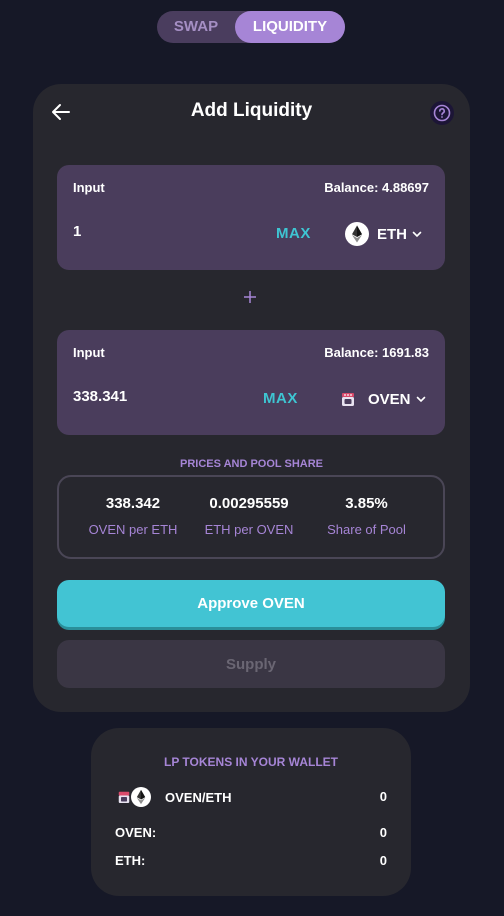 Image resolution: width=504 pixels, height=916 pixels. What do you see at coordinates (148, 396) in the screenshot?
I see `amount-input: 338.341` at bounding box center [148, 396].